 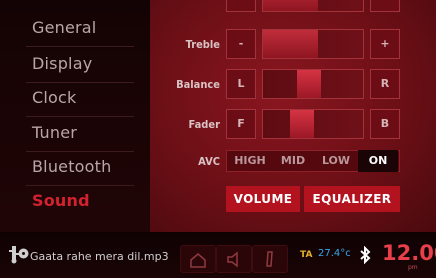 I want to click on bass-slider, so click(x=313, y=6).